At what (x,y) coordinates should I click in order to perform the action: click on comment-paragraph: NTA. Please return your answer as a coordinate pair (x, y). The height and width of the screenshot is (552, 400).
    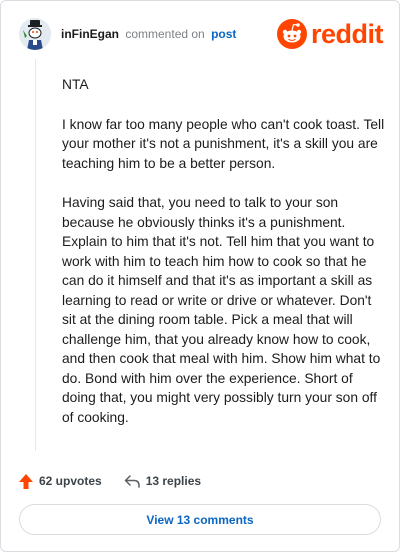
    Looking at the image, I should click on (75, 84).